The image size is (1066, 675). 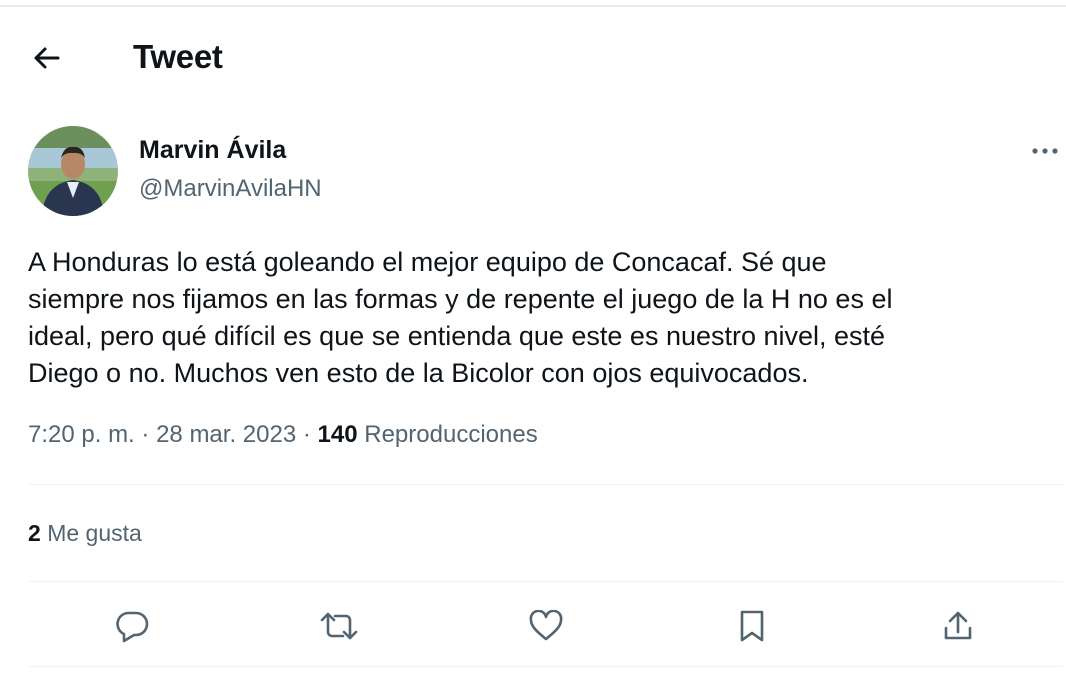 What do you see at coordinates (178, 56) in the screenshot?
I see `page-title: Tweet` at bounding box center [178, 56].